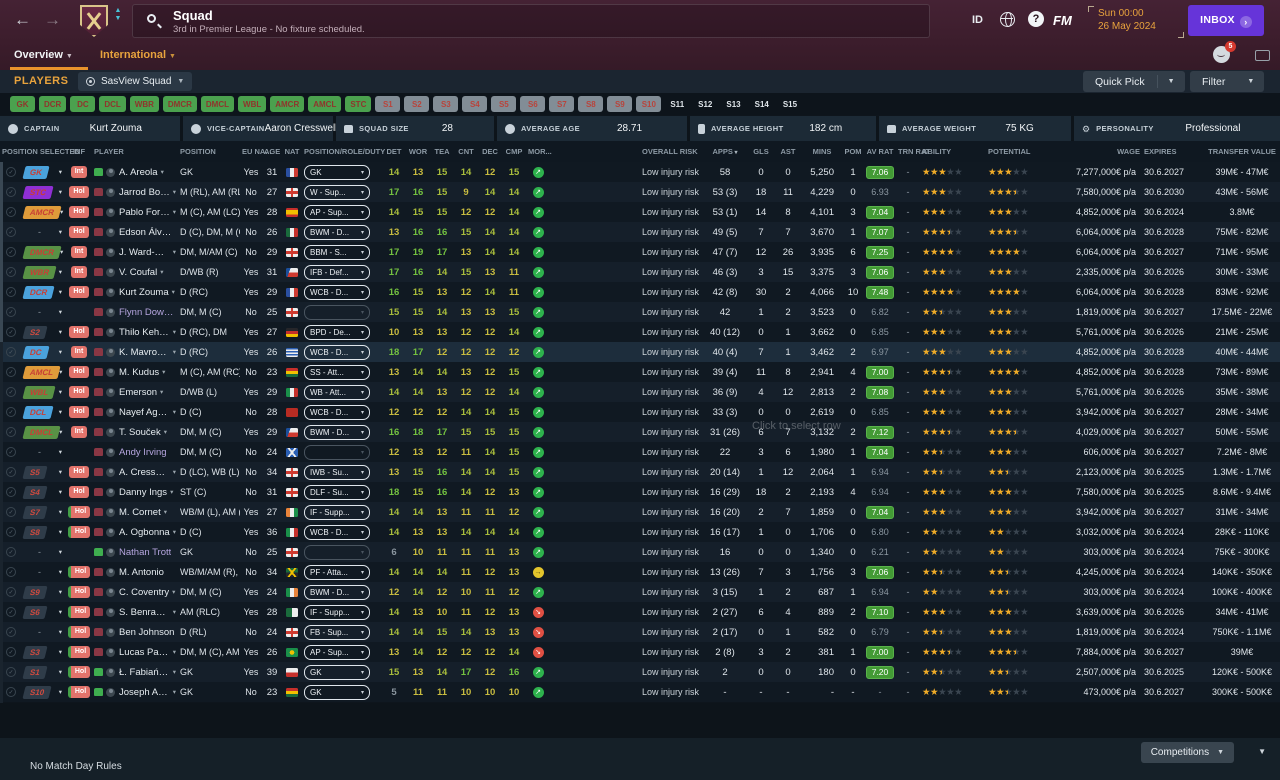 Image resolution: width=1280 pixels, height=780 pixels. I want to click on col-header-position: POSITION, so click(209, 151).